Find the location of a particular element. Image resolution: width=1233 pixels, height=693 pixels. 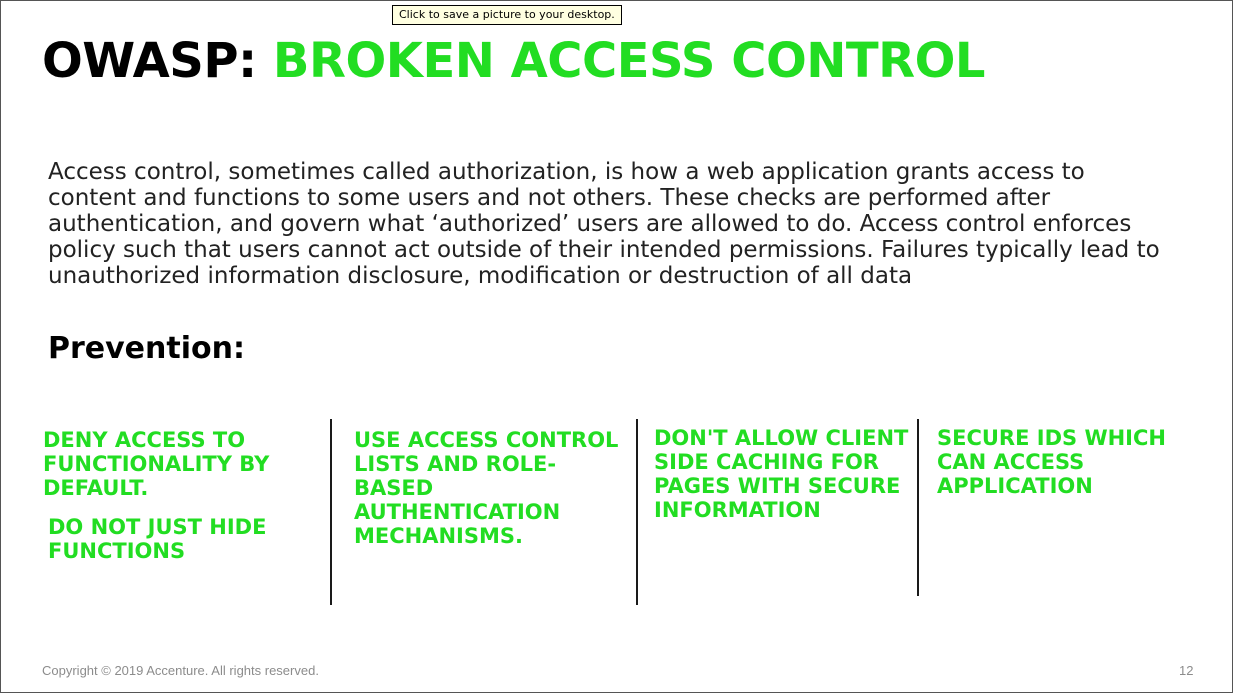

prevention-heading: Prevention: is located at coordinates (146, 348).